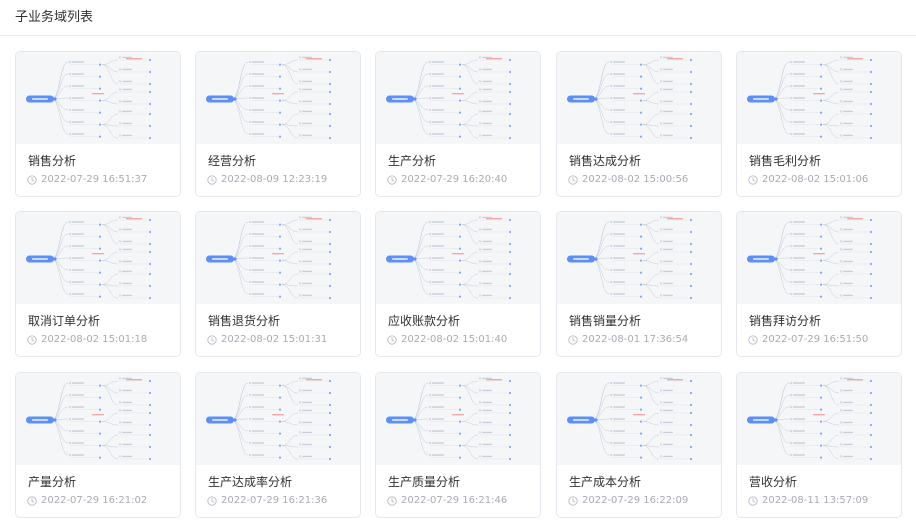 The width and height of the screenshot is (916, 526). Describe the element at coordinates (94, 500) in the screenshot. I see `card-time-text: 2022-07-29 16:21:02` at that location.